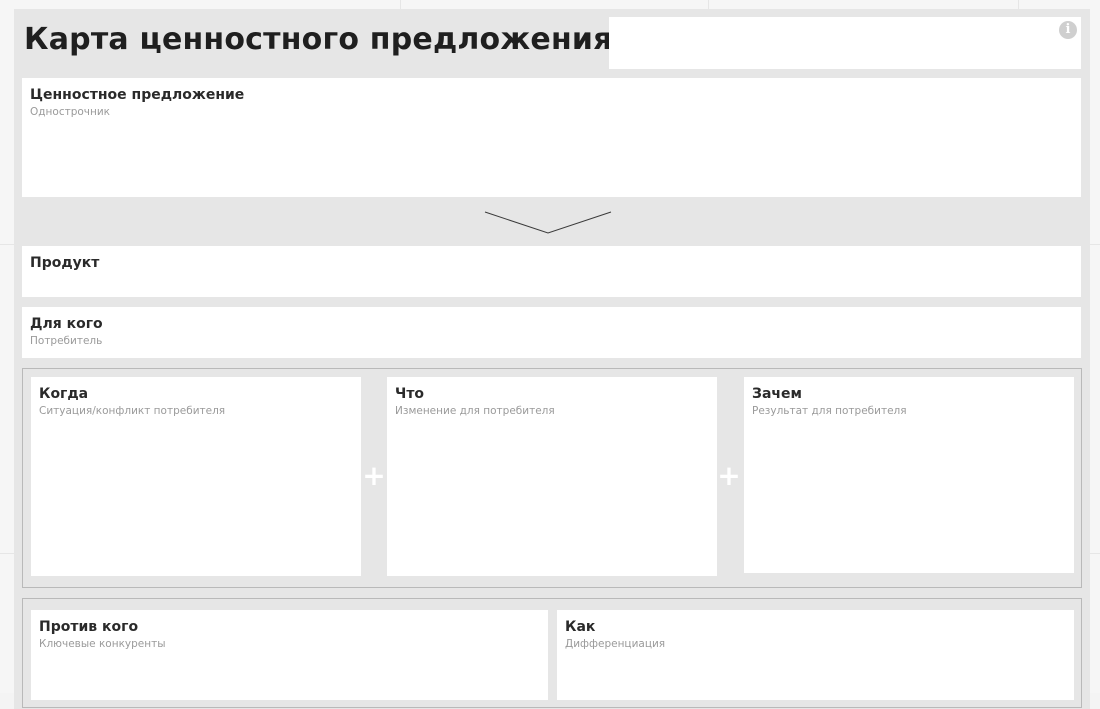 The width and height of the screenshot is (1100, 709). Describe the element at coordinates (409, 394) in the screenshot. I see `card-title: Что` at that location.